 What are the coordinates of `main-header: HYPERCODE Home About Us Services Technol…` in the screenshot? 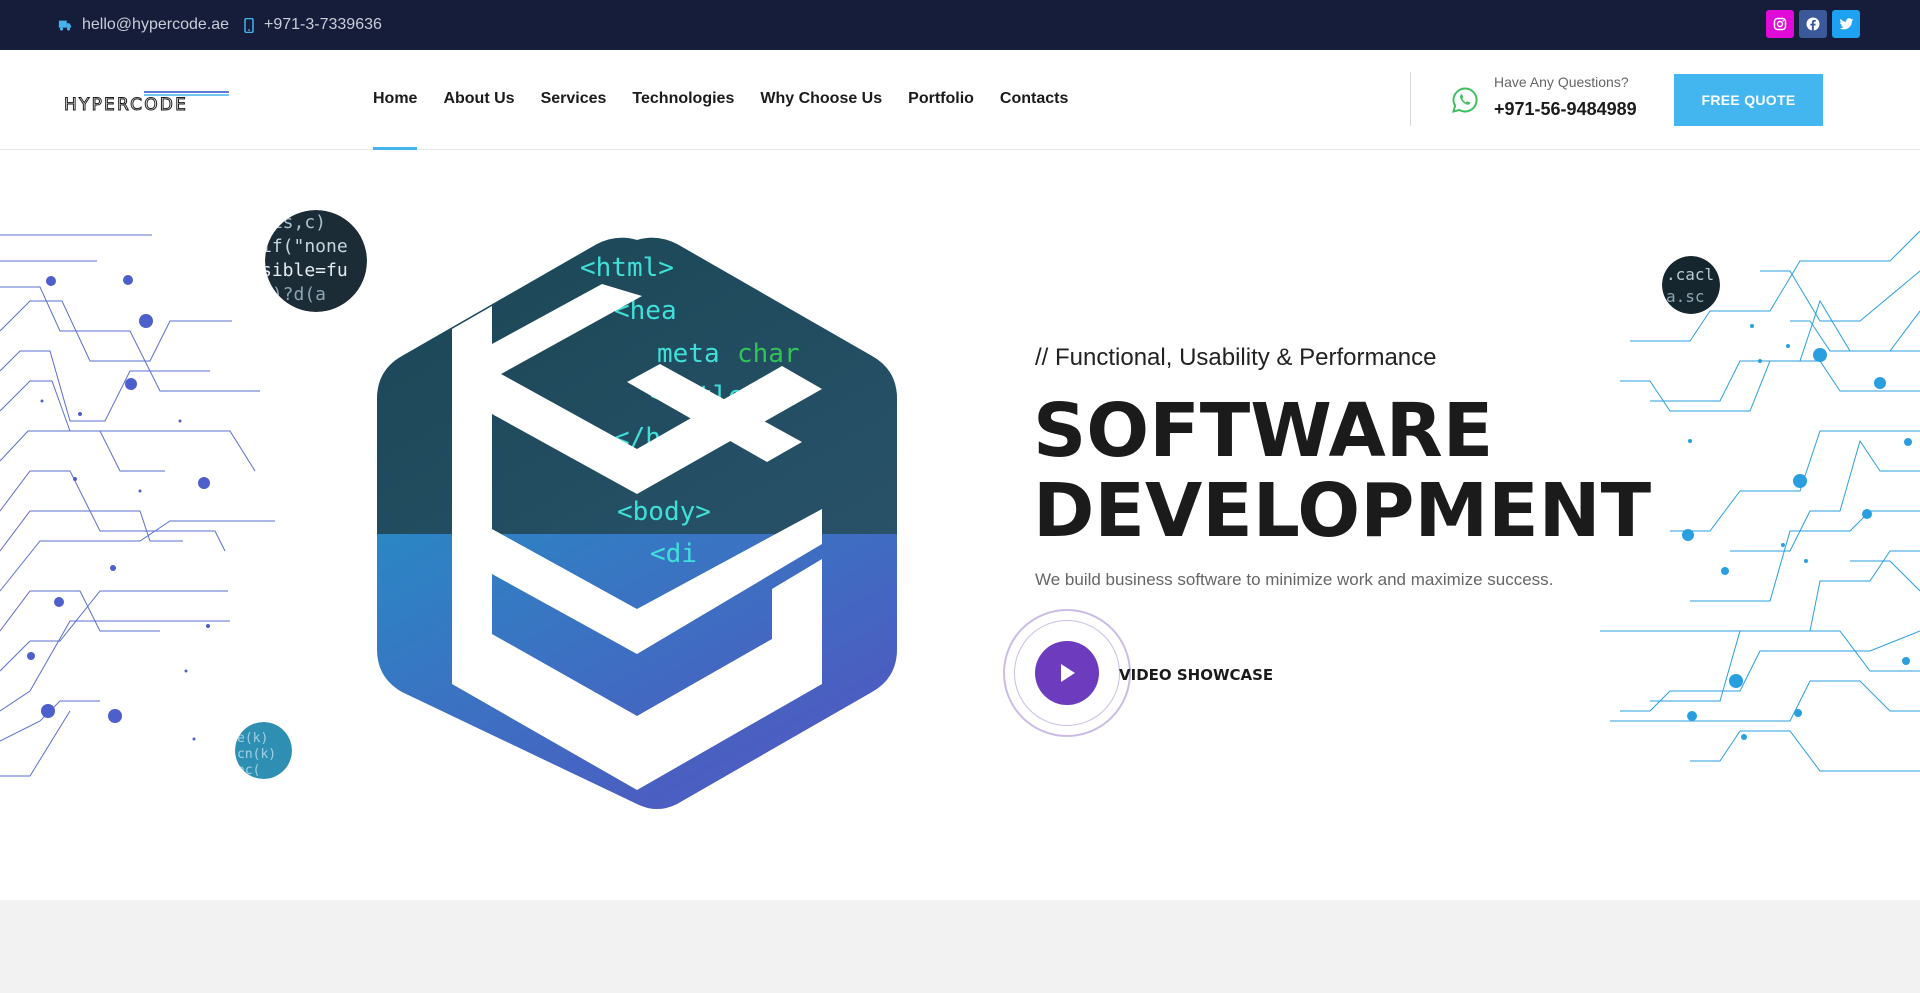 It's located at (960, 100).